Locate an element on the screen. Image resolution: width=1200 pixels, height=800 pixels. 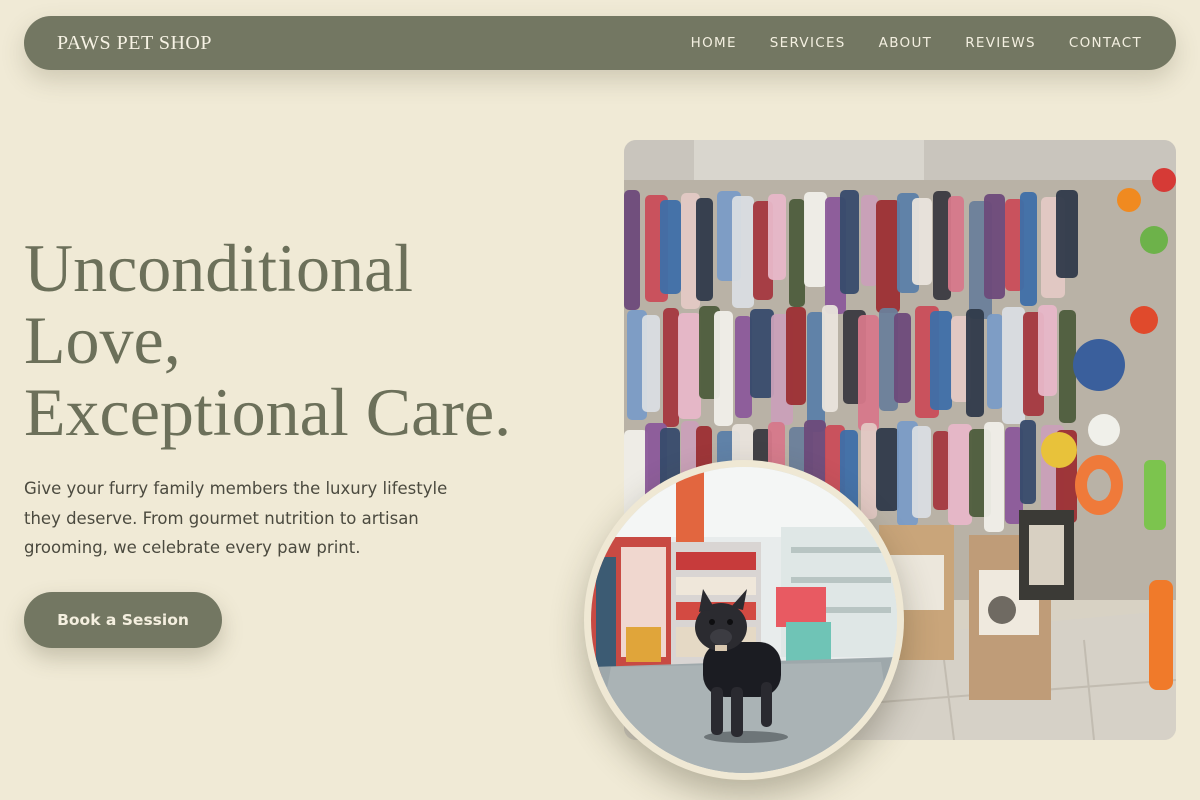
brand-logo-link: PAWS PET SHOP is located at coordinates (134, 43).